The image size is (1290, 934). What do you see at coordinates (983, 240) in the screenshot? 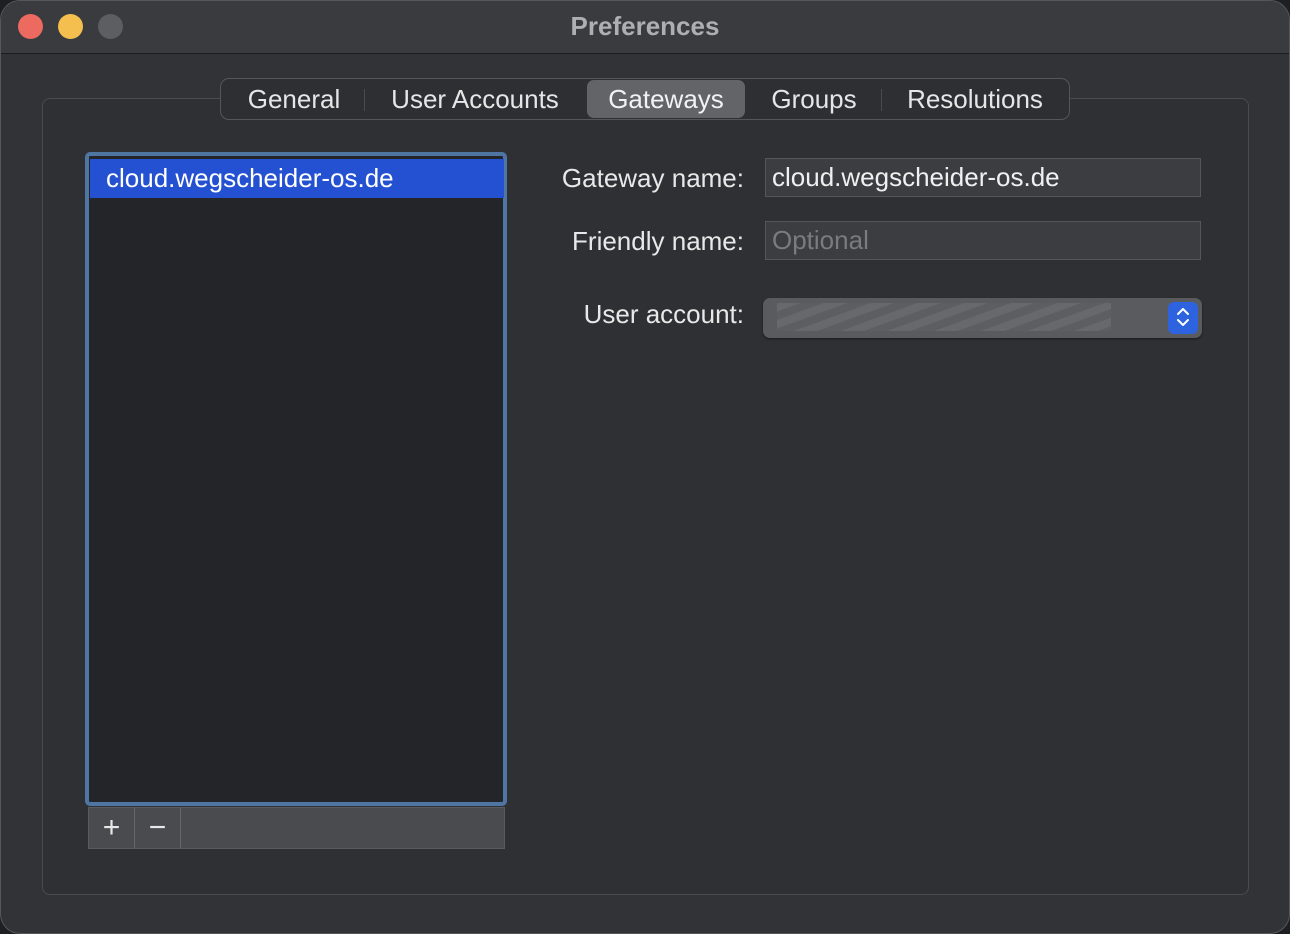
I see `friendly-name-field` at bounding box center [983, 240].